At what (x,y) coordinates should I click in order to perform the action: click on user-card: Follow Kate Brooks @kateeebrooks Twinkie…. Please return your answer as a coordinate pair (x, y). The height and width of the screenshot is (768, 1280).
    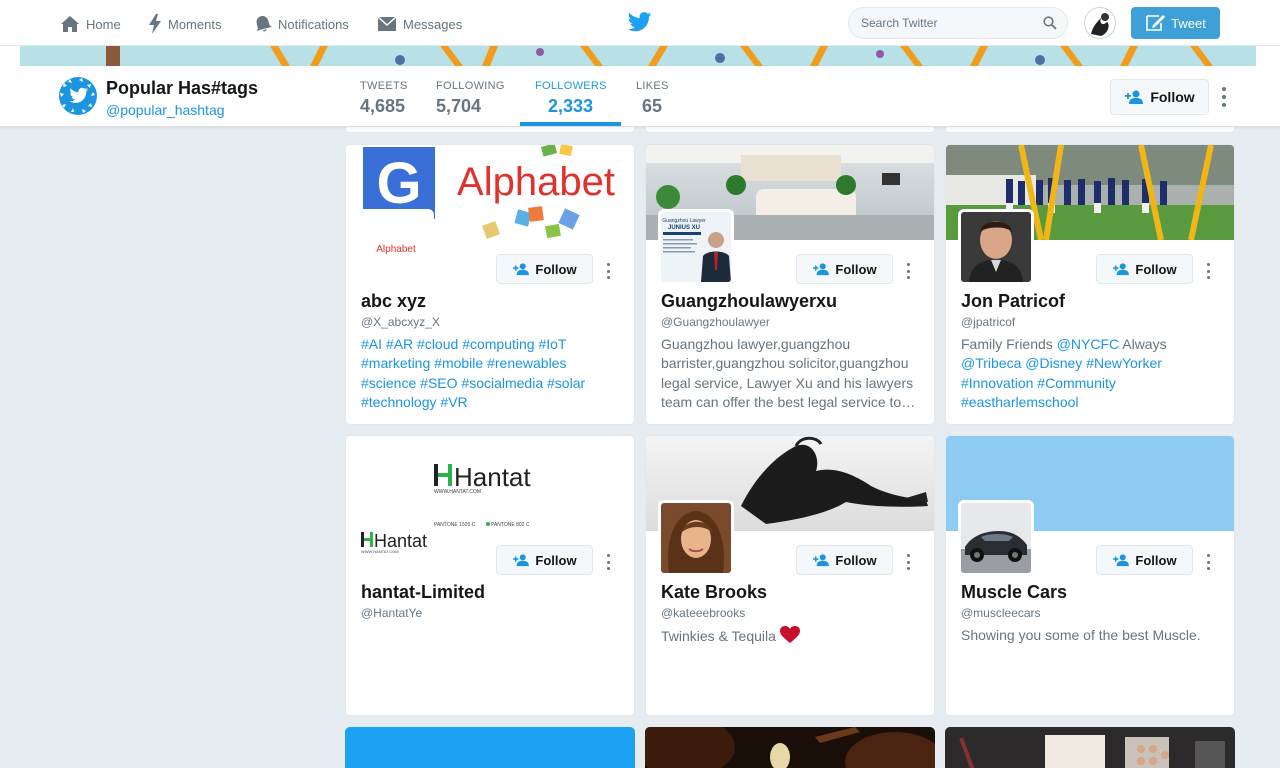
    Looking at the image, I should click on (790, 575).